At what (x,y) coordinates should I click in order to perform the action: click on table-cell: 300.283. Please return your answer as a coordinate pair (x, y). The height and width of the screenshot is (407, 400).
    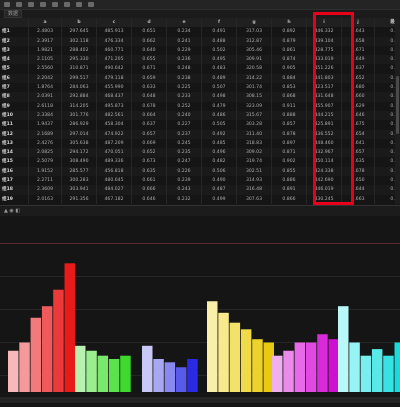
    Looking at the image, I should click on (79, 180).